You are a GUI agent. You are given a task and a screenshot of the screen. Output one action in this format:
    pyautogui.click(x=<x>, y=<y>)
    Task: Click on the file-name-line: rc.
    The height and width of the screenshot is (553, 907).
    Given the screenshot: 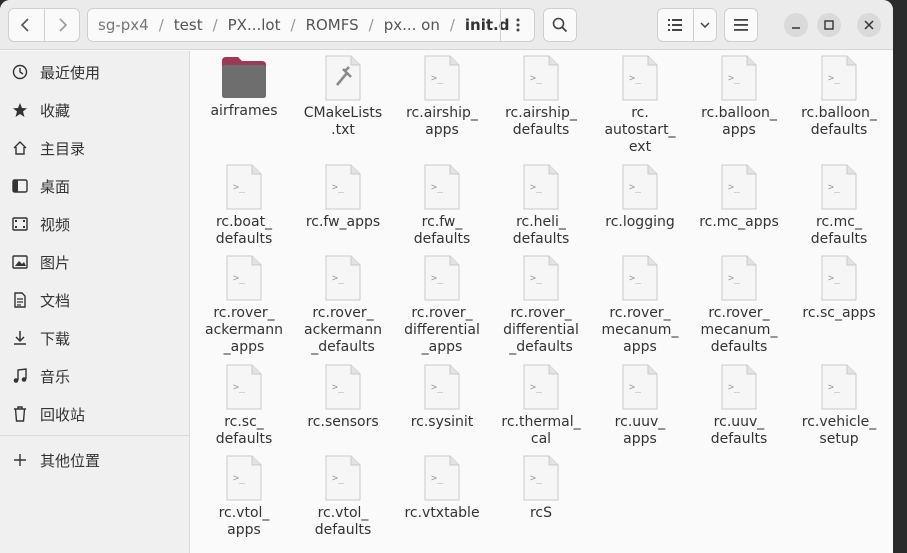 What is the action you would take?
    pyautogui.click(x=640, y=113)
    